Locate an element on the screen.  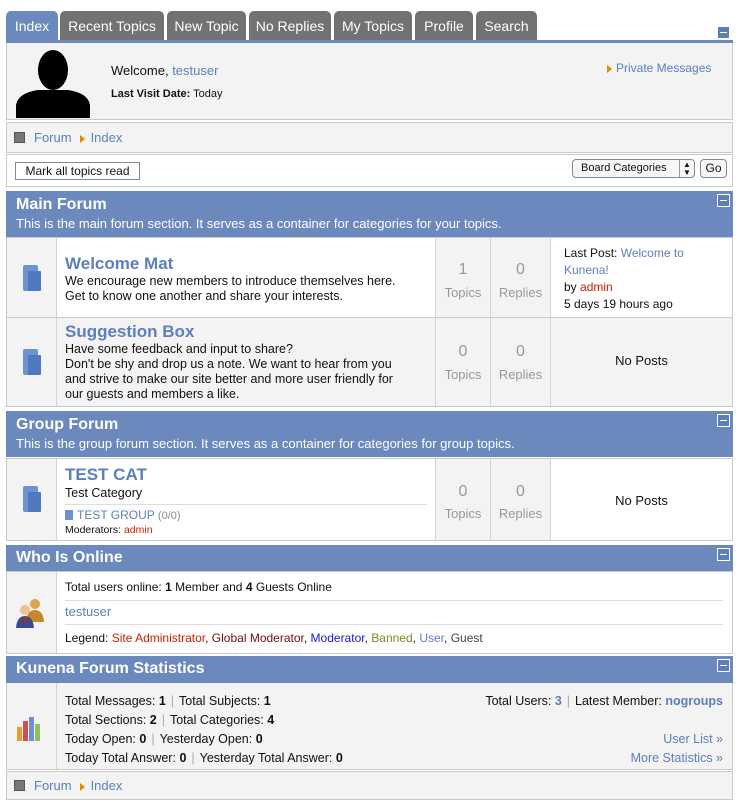
forum-title-link: Suggestion Box is located at coordinates (129, 332).